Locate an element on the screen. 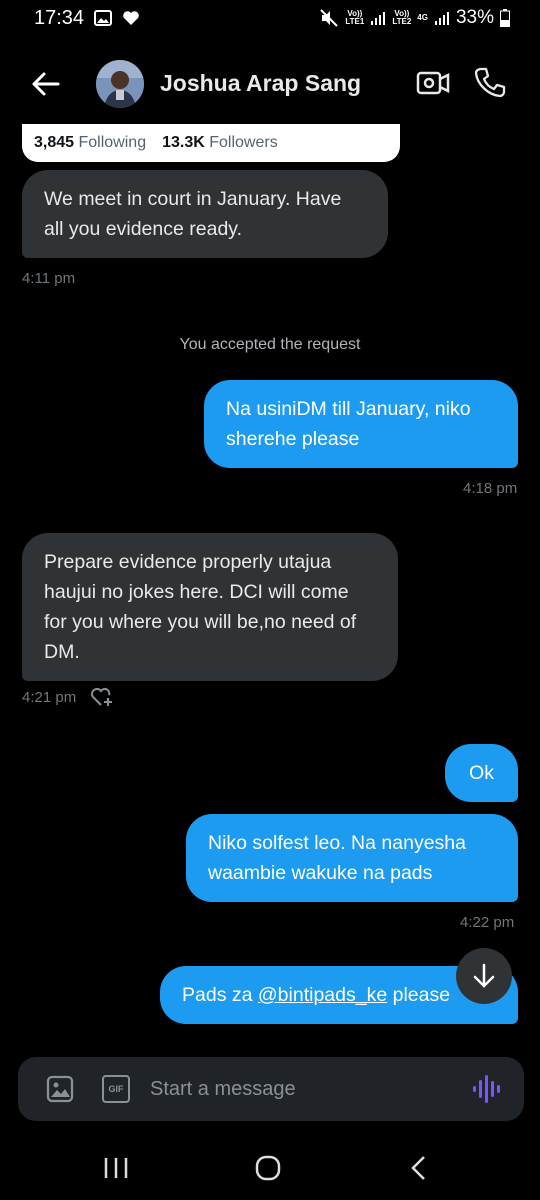 The width and height of the screenshot is (540, 1200). voice-wave-icon is located at coordinates (486, 1089).